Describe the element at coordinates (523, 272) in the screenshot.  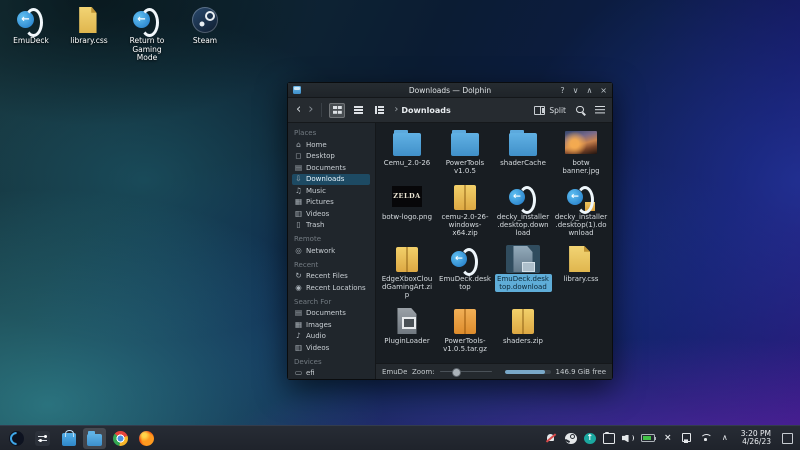
I see `file-item: EmuDeck.desktop.download` at that location.